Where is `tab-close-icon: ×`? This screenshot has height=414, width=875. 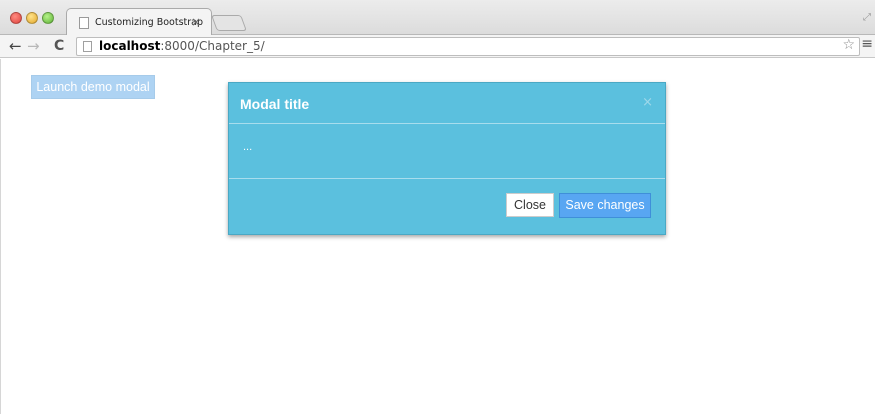 tab-close-icon: × is located at coordinates (196, 22).